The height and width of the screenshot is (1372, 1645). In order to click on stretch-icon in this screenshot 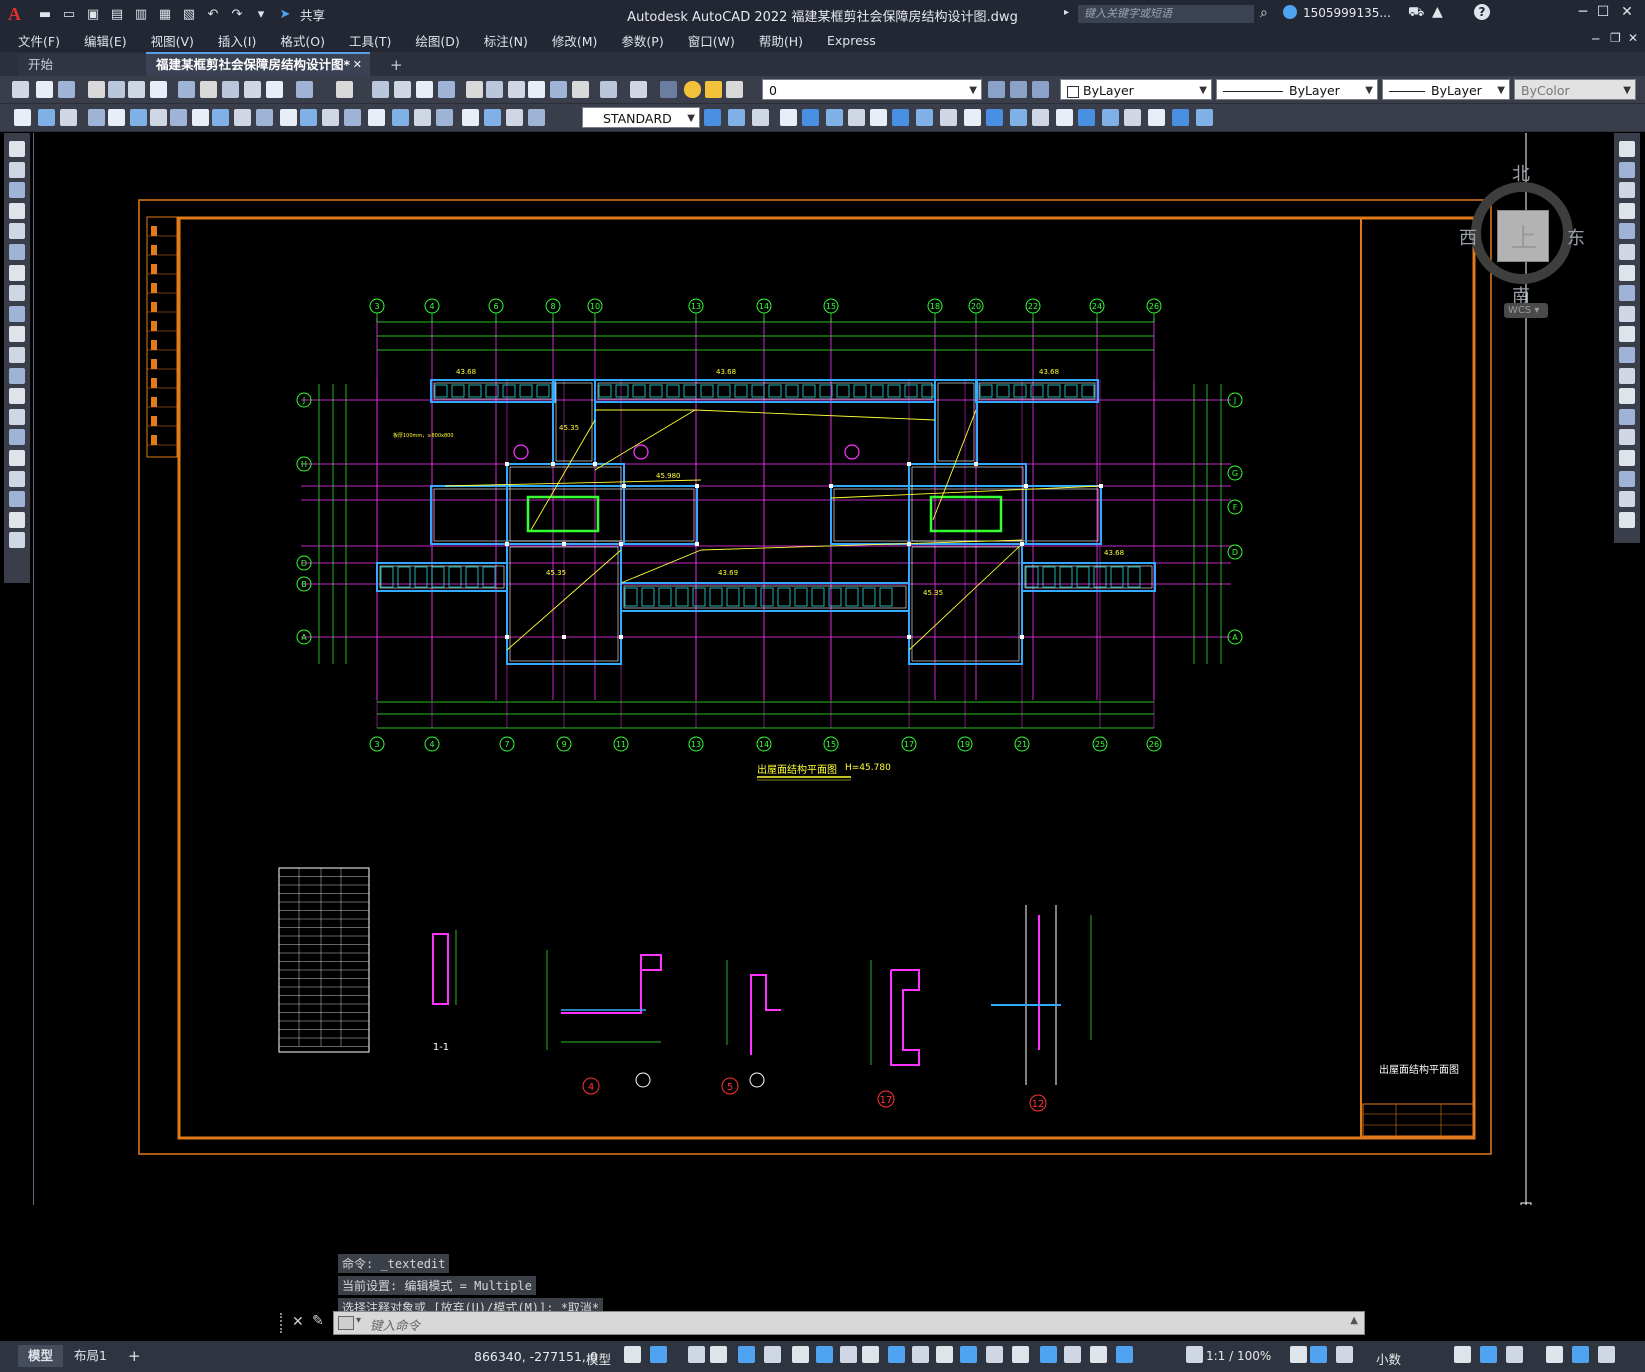, I will do `click(1627, 313)`.